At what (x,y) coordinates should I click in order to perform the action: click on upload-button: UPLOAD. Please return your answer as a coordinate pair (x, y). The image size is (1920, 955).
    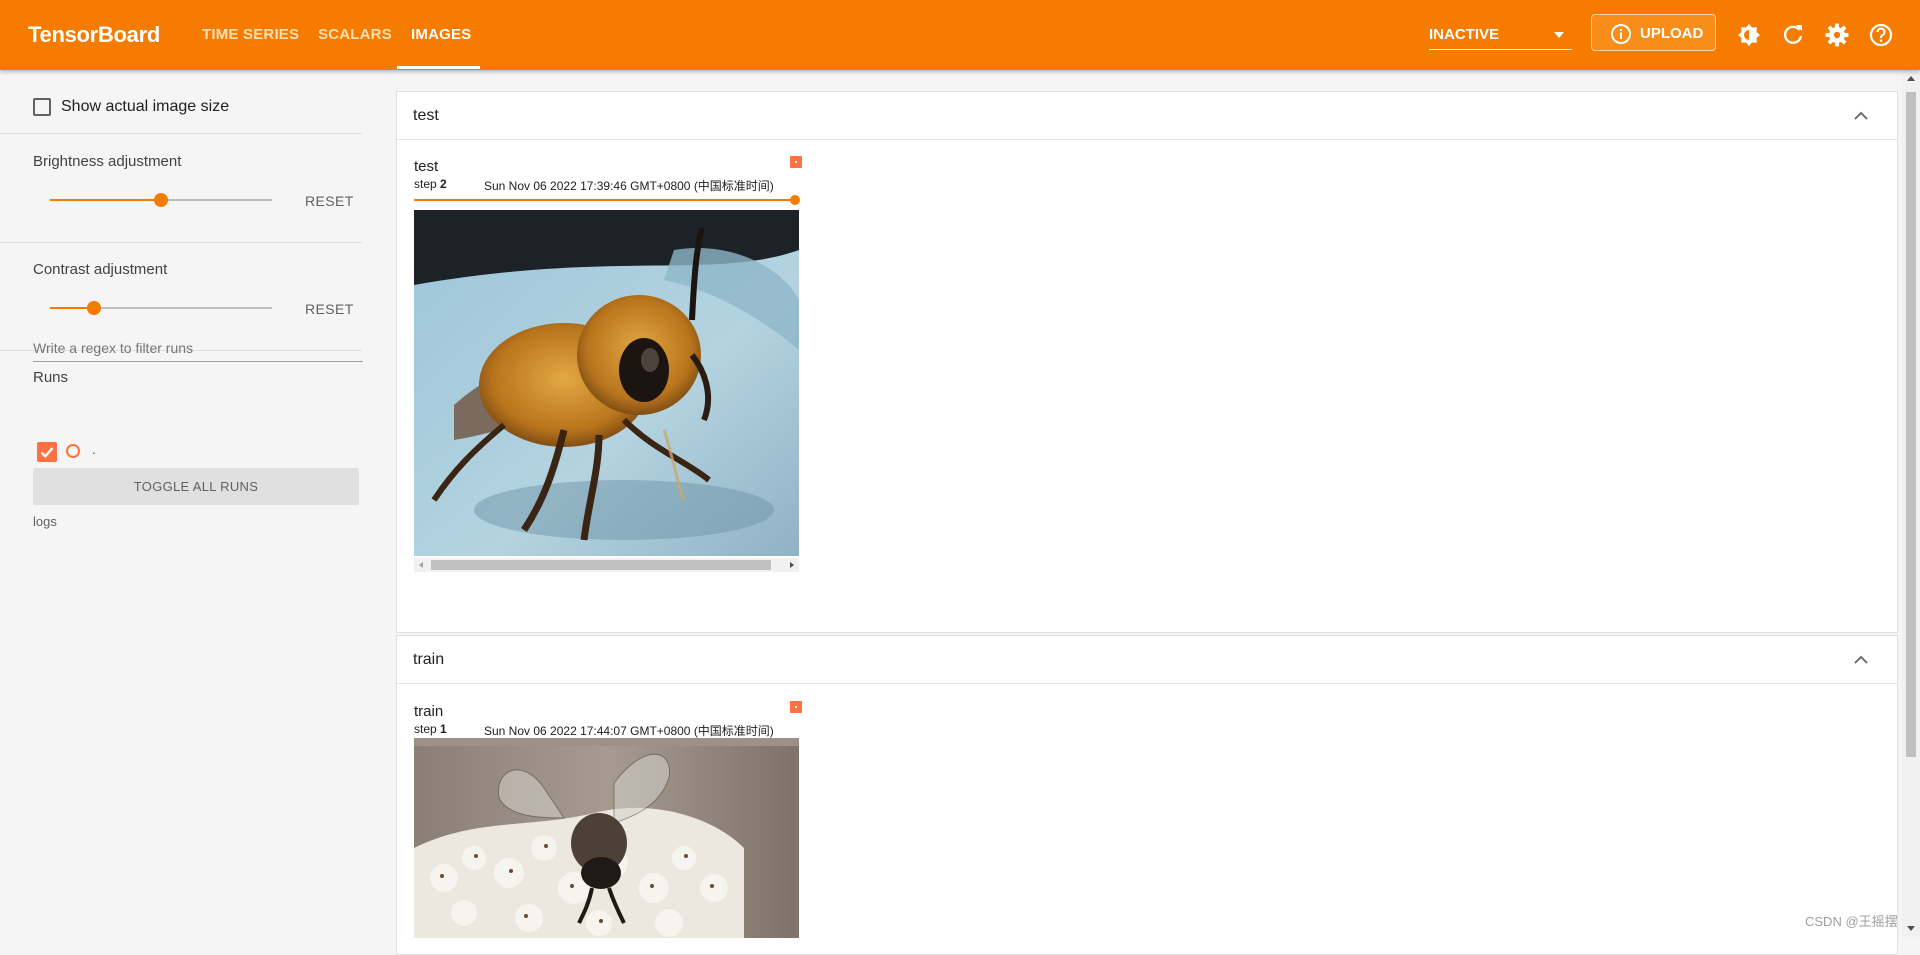
    Looking at the image, I should click on (1653, 32).